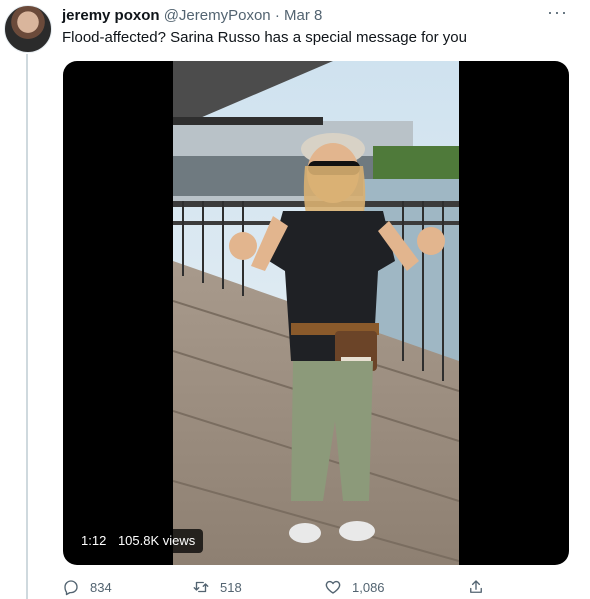  I want to click on retweet-button: 518, so click(217, 587).